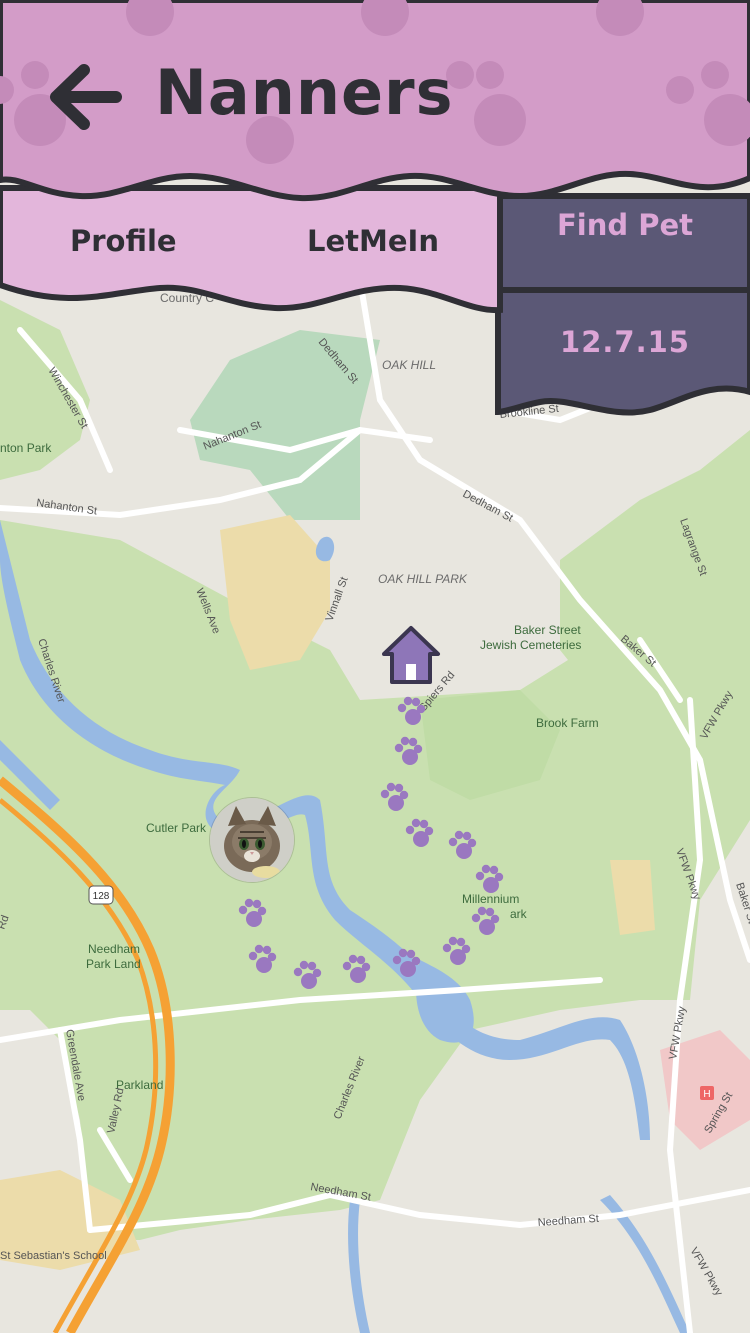  What do you see at coordinates (304, 92) in the screenshot?
I see `page-title: Nanners` at bounding box center [304, 92].